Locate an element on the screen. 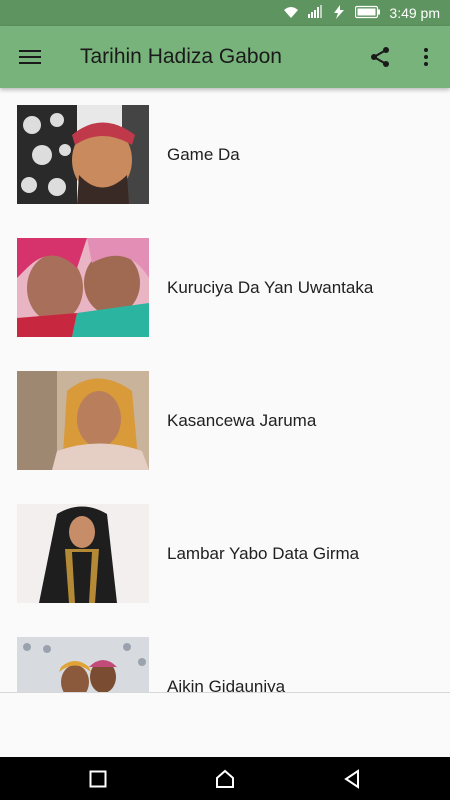 Image resolution: width=450 pixels, height=800 pixels. list-item-label: Game Da is located at coordinates (203, 154).